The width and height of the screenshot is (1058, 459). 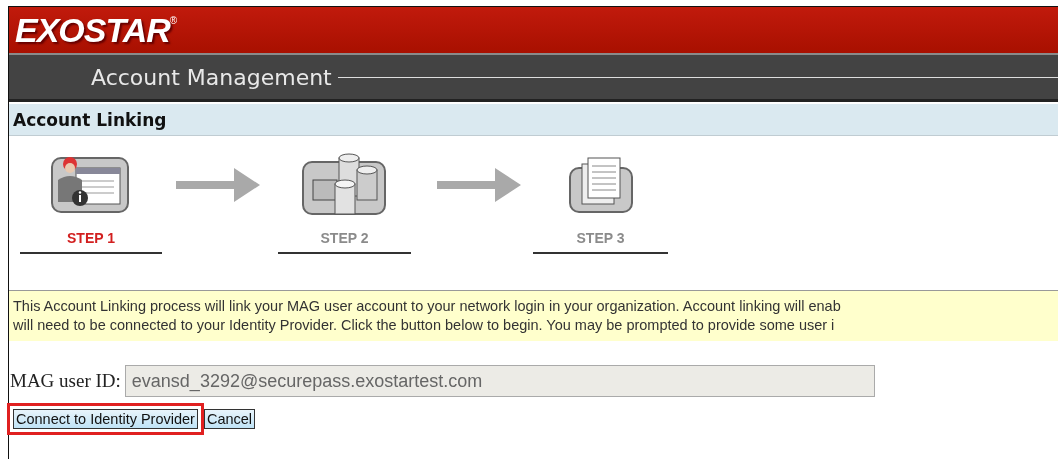 I want to click on notice-text: will need to be connected to your Identity Provider. Click the button below to begin. You may be prompted to provide some user i, so click(x=424, y=325).